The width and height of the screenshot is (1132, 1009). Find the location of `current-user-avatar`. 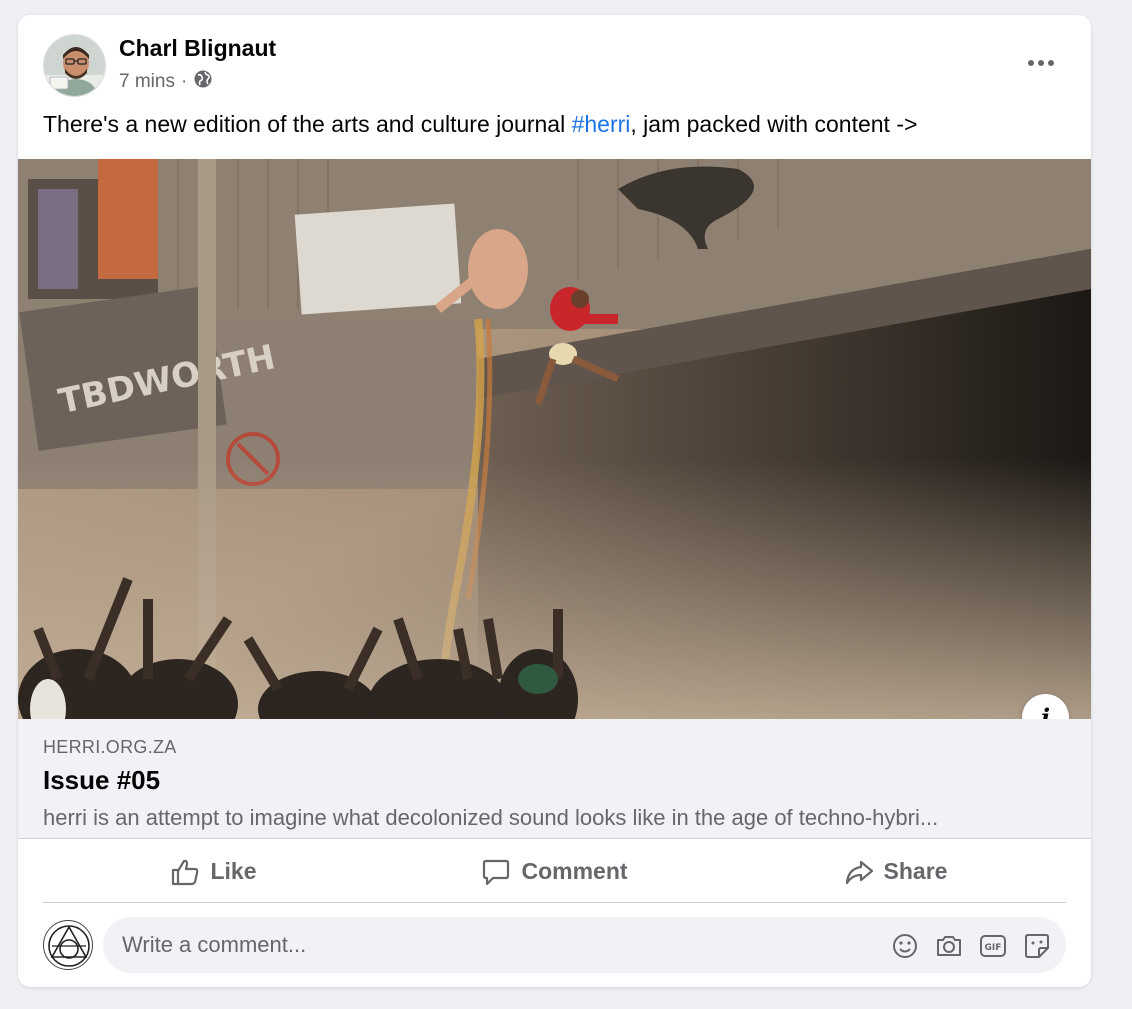

current-user-avatar is located at coordinates (68, 945).